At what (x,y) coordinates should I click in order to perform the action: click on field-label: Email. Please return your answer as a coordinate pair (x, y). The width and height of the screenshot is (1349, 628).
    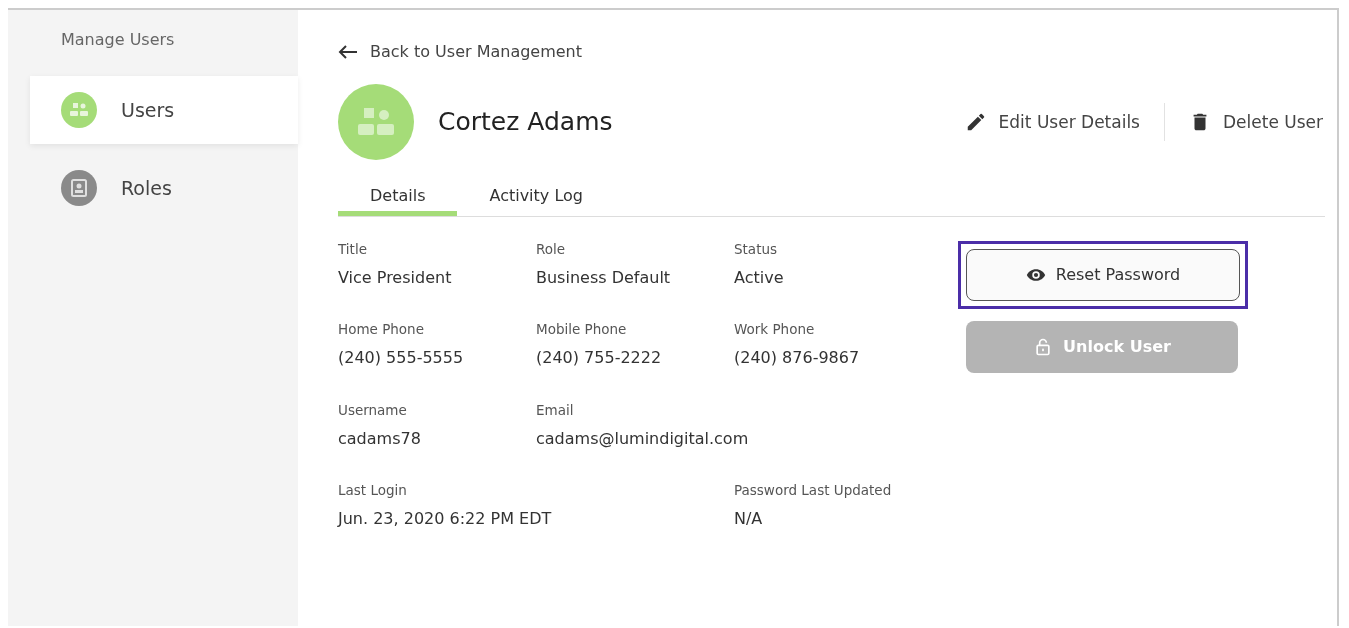
    Looking at the image, I should click on (555, 409).